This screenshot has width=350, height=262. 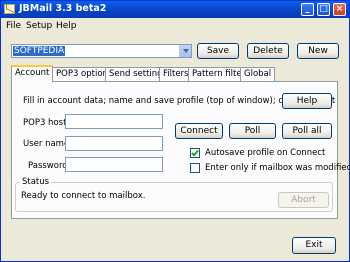 I want to click on checkmark-icon, so click(x=195, y=152).